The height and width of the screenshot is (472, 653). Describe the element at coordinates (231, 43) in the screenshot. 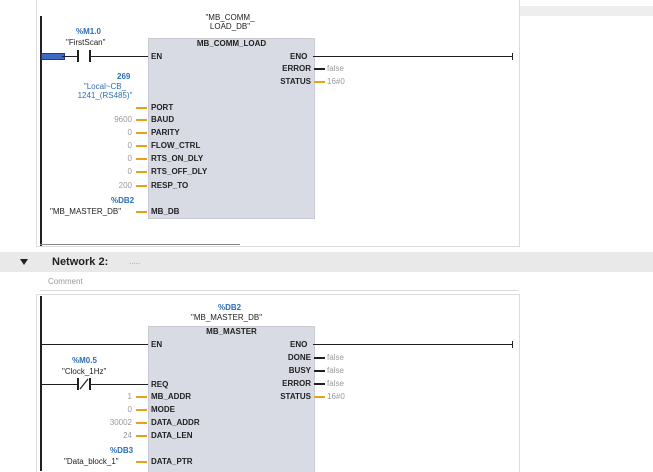

I see `n1-block-title: MB_COMM_LOAD` at that location.